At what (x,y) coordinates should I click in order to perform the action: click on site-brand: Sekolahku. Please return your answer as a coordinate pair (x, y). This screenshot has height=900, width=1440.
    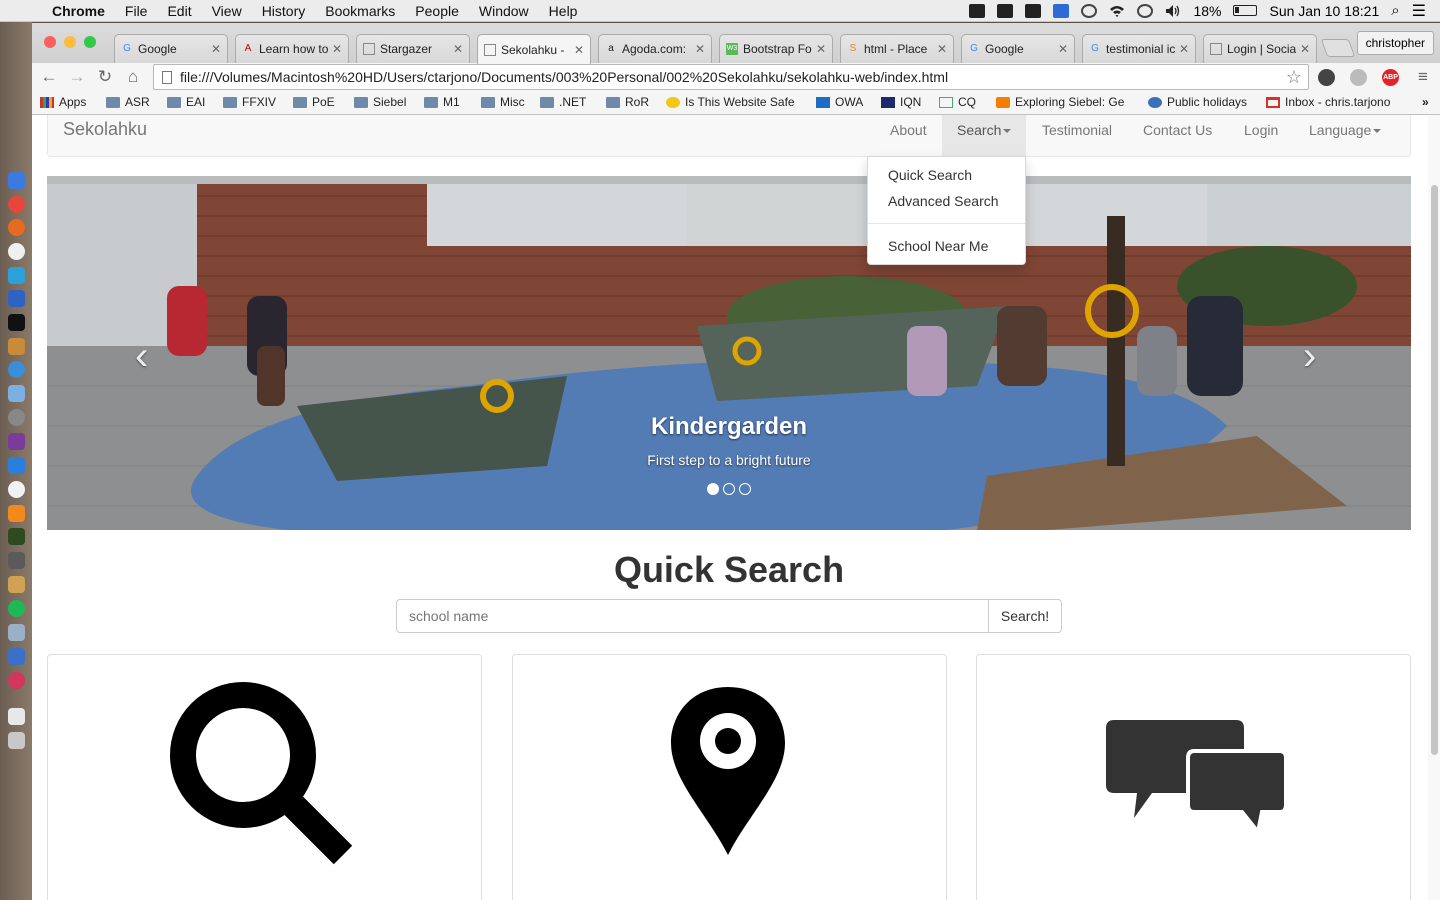
    Looking at the image, I should click on (105, 129).